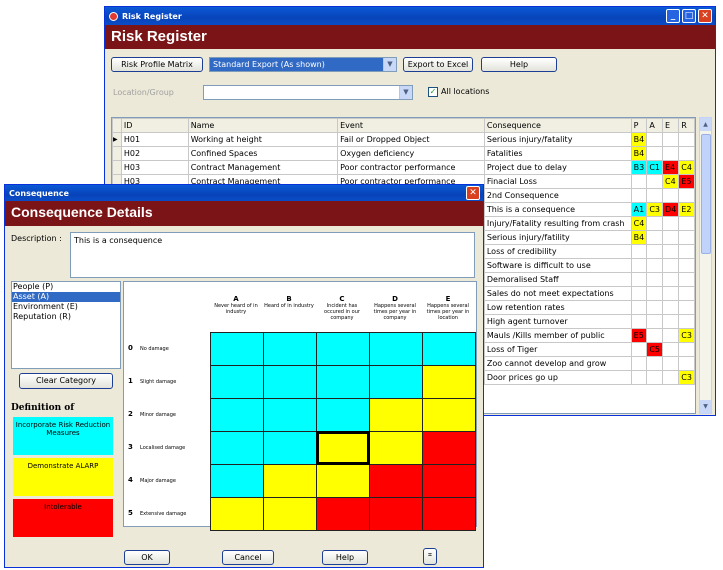 This screenshot has width=723, height=570. Describe the element at coordinates (686, 335) in the screenshot. I see `table-cell-r: C3` at that location.